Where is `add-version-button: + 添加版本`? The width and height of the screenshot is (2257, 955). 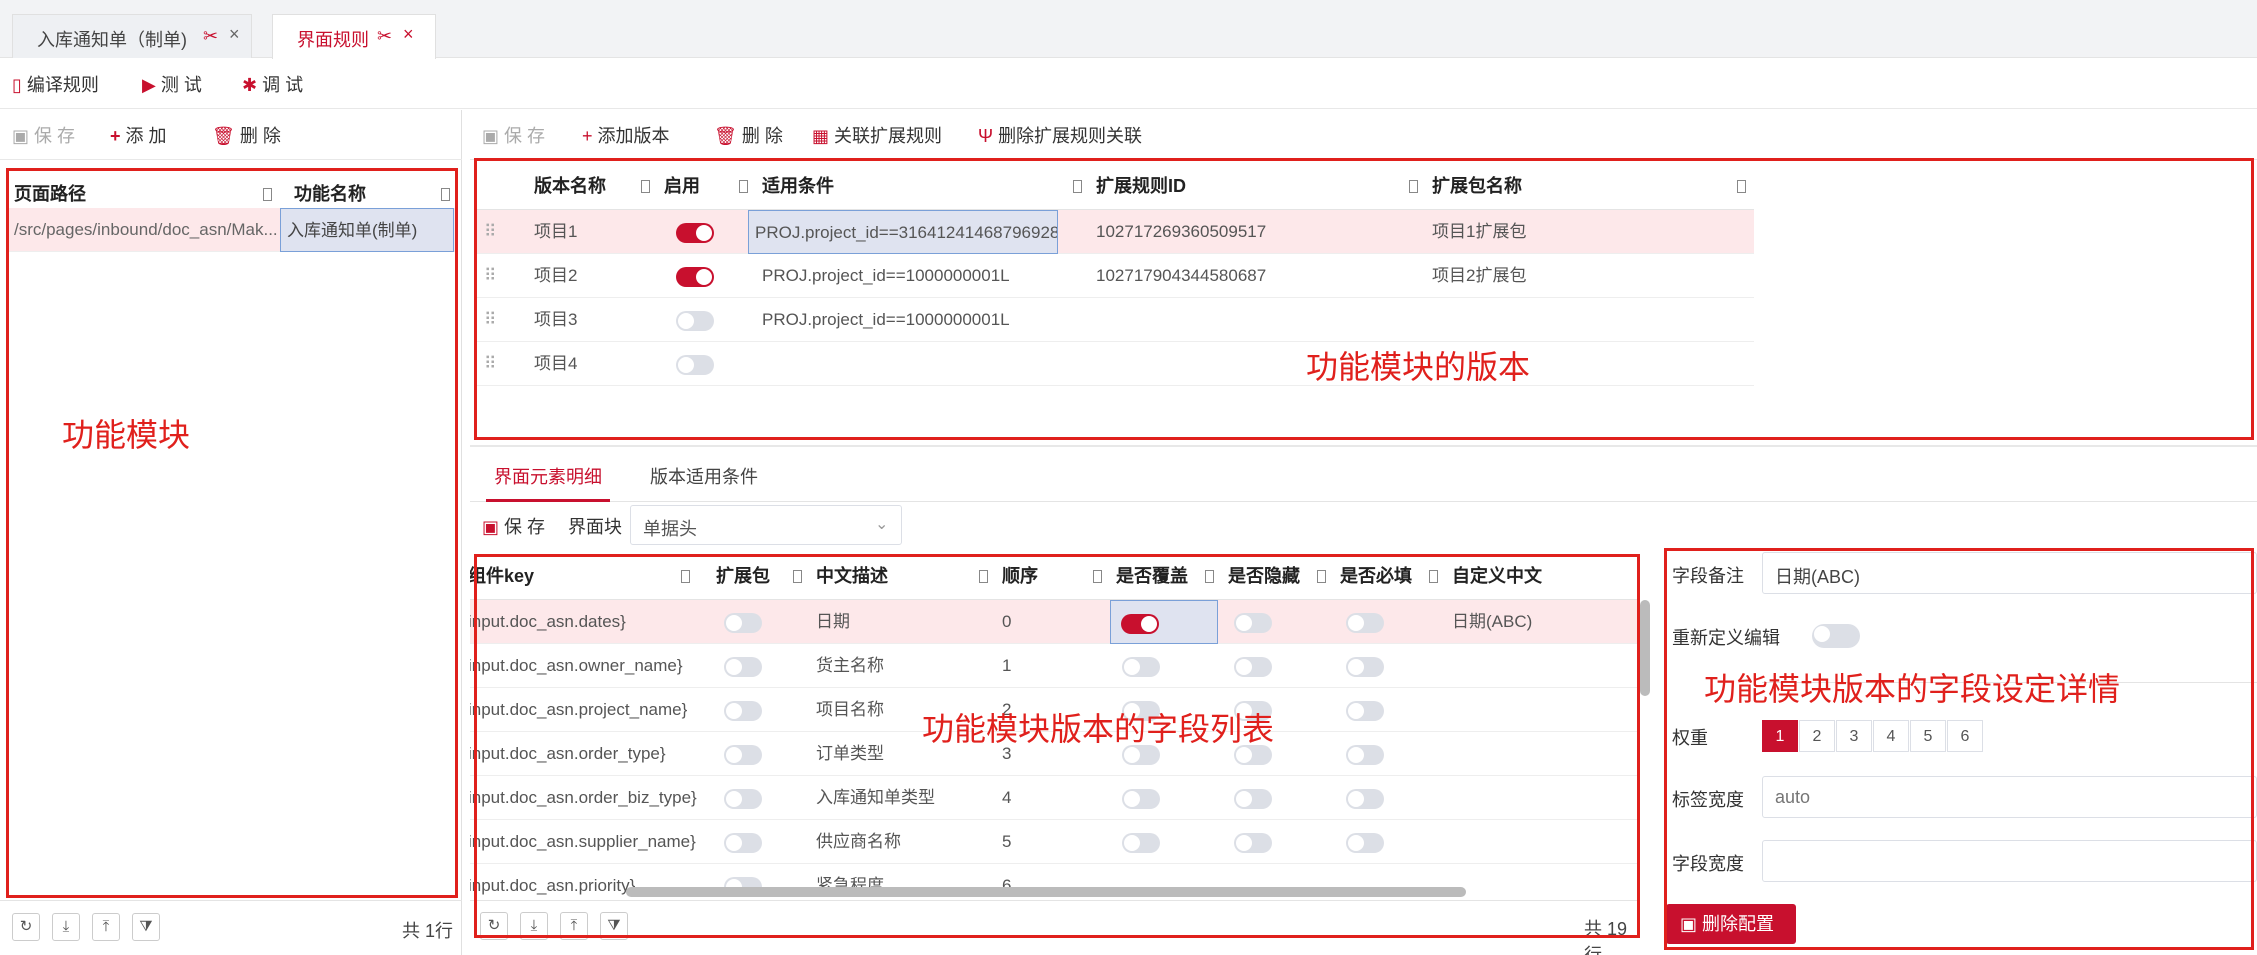
add-version-button: + 添加版本 is located at coordinates (626, 135).